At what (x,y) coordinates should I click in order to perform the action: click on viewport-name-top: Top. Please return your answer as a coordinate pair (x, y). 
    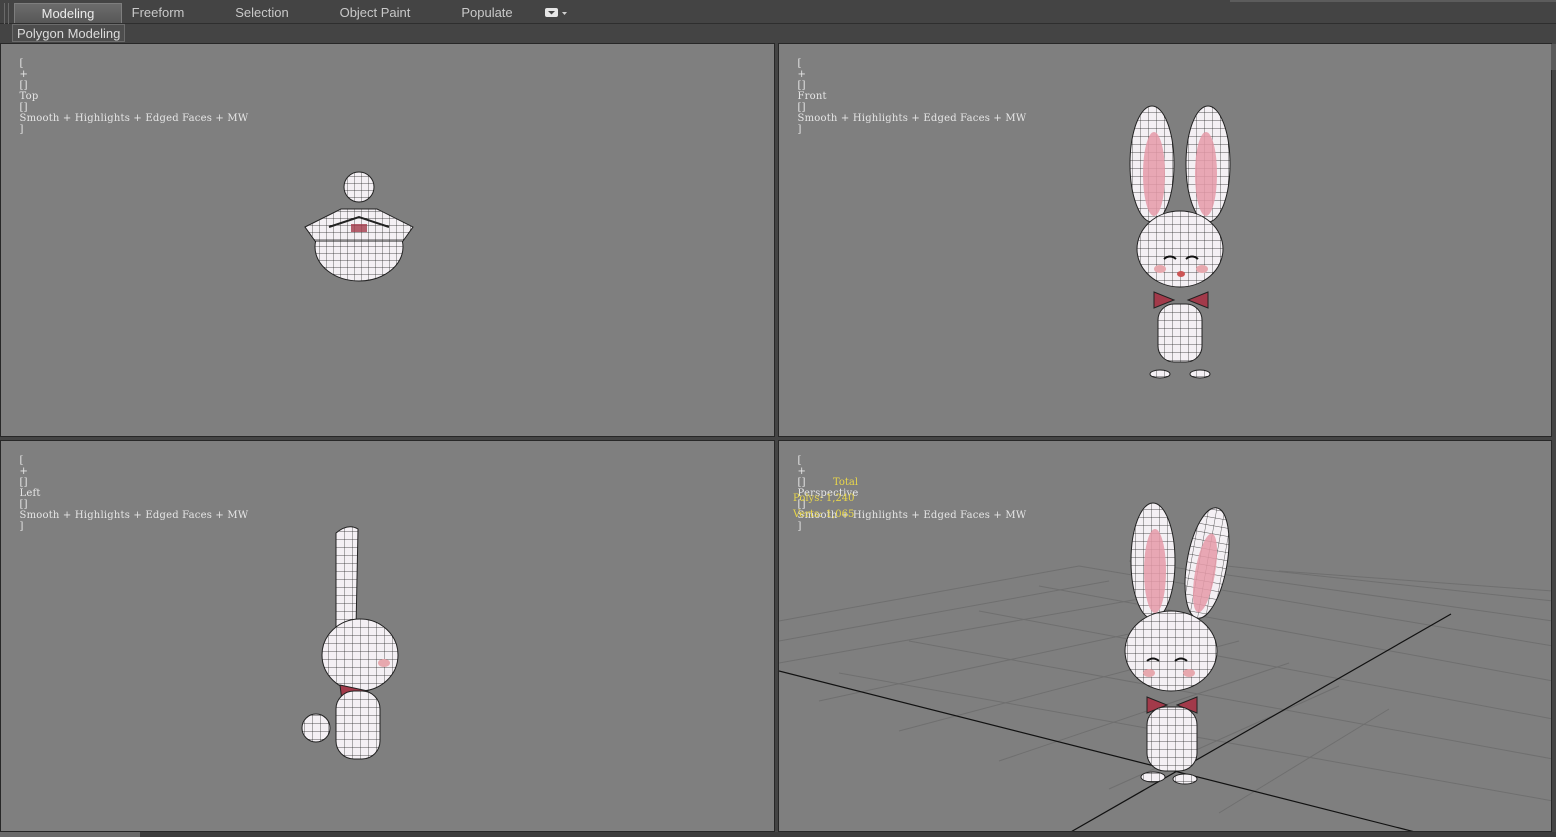
    Looking at the image, I should click on (29, 96).